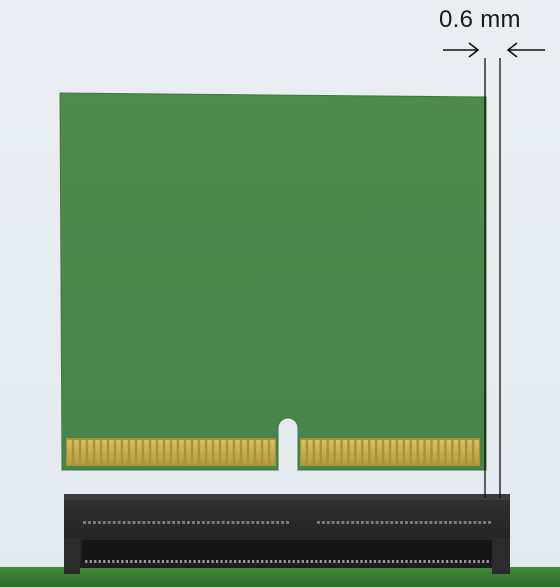  I want to click on host-board, so click(280, 577).